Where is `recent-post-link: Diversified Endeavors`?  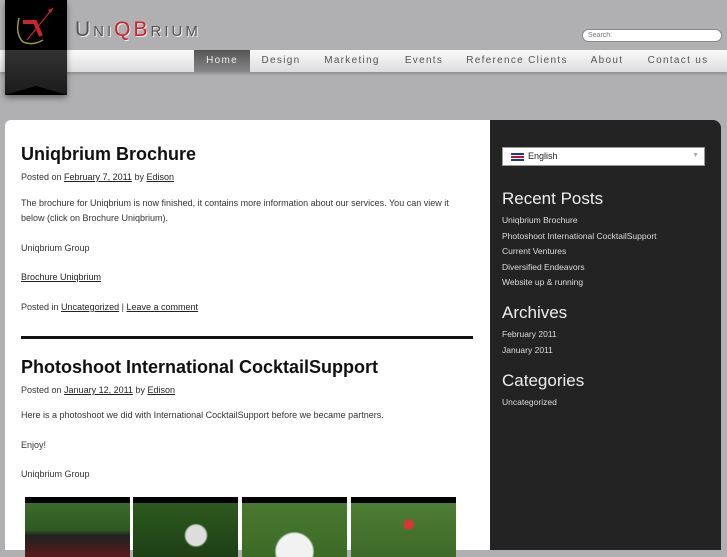
recent-post-link: Diversified Endeavors is located at coordinates (579, 268).